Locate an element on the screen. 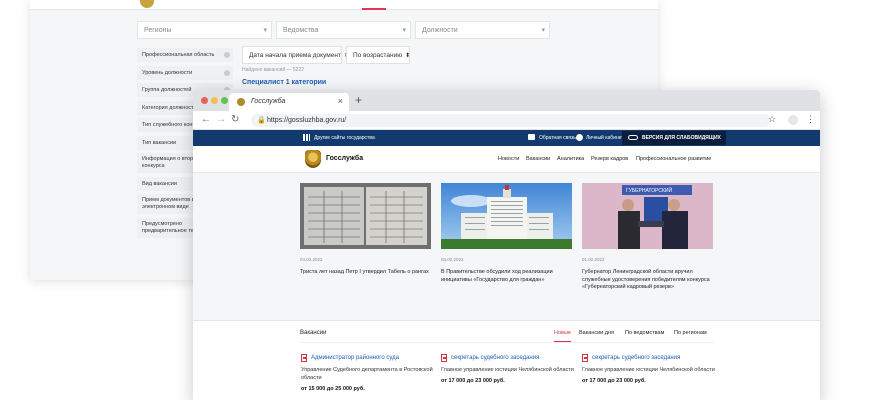  grid-apps-icon is located at coordinates (306, 137).